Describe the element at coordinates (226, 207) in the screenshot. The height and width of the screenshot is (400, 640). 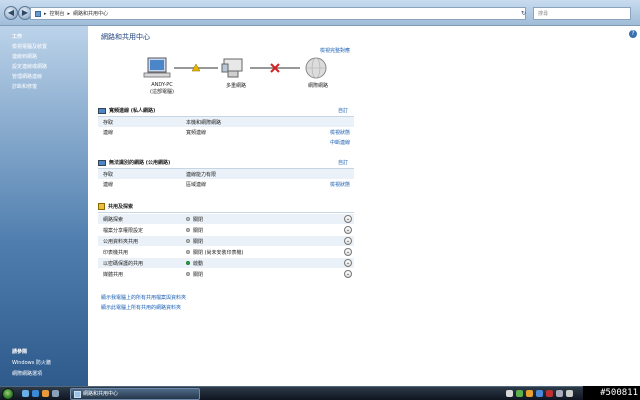
I see `sharing-header: 共用及探索` at that location.